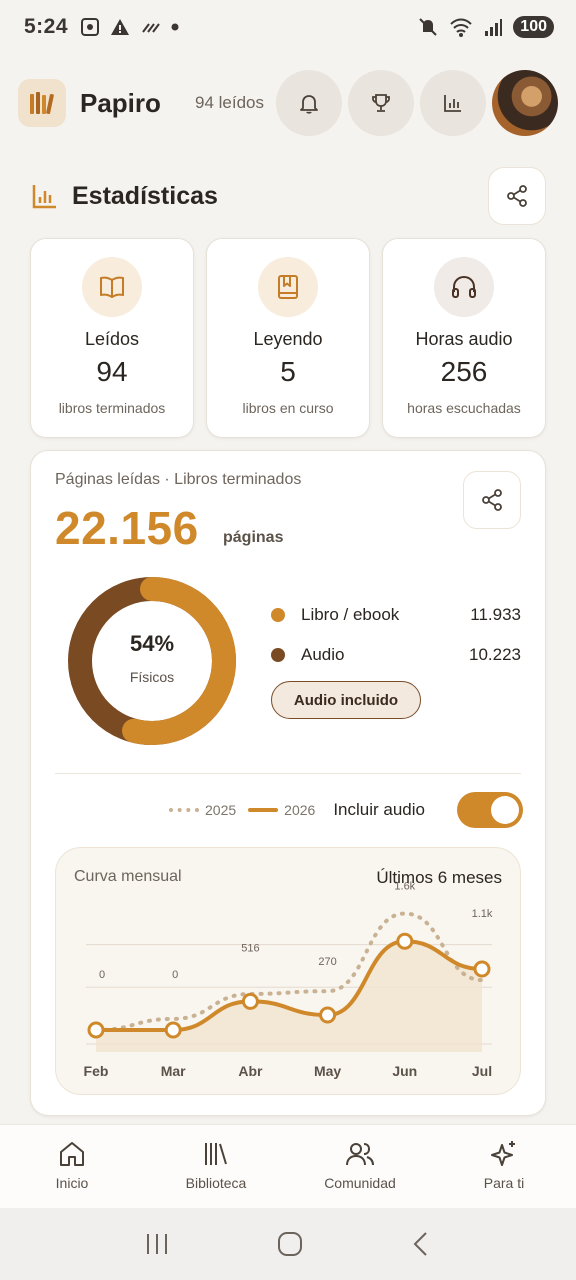 The image size is (576, 1280). Describe the element at coordinates (504, 1183) in the screenshot. I see `nav-label: Para ti` at that location.